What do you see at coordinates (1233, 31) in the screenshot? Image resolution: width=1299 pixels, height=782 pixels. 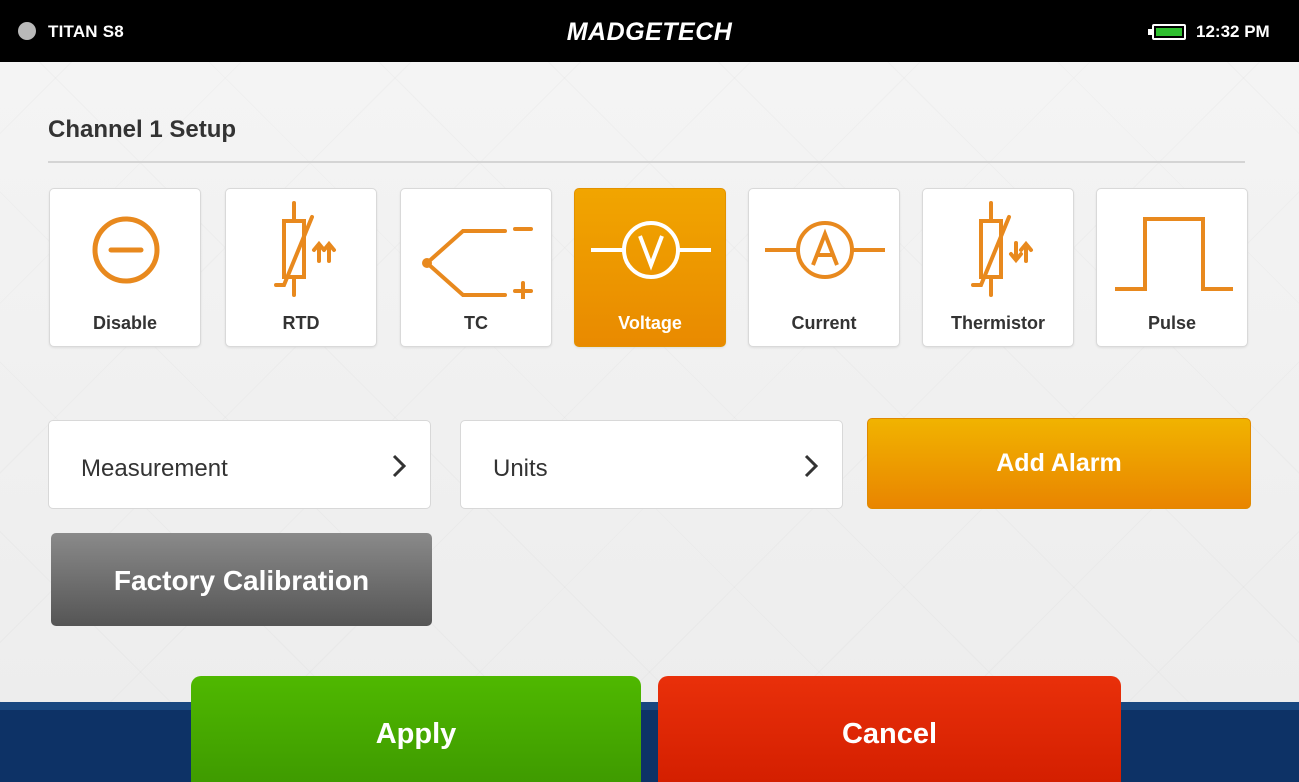 I see `clock: 12:32 PM` at bounding box center [1233, 31].